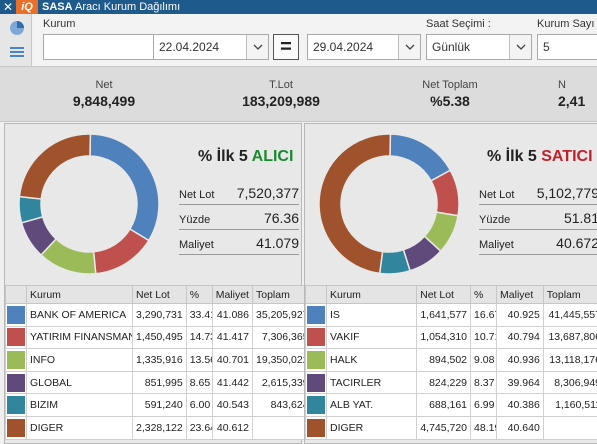 The height and width of the screenshot is (444, 597). I want to click on cell-kurum: BANK OF AMERICA, so click(79, 315).